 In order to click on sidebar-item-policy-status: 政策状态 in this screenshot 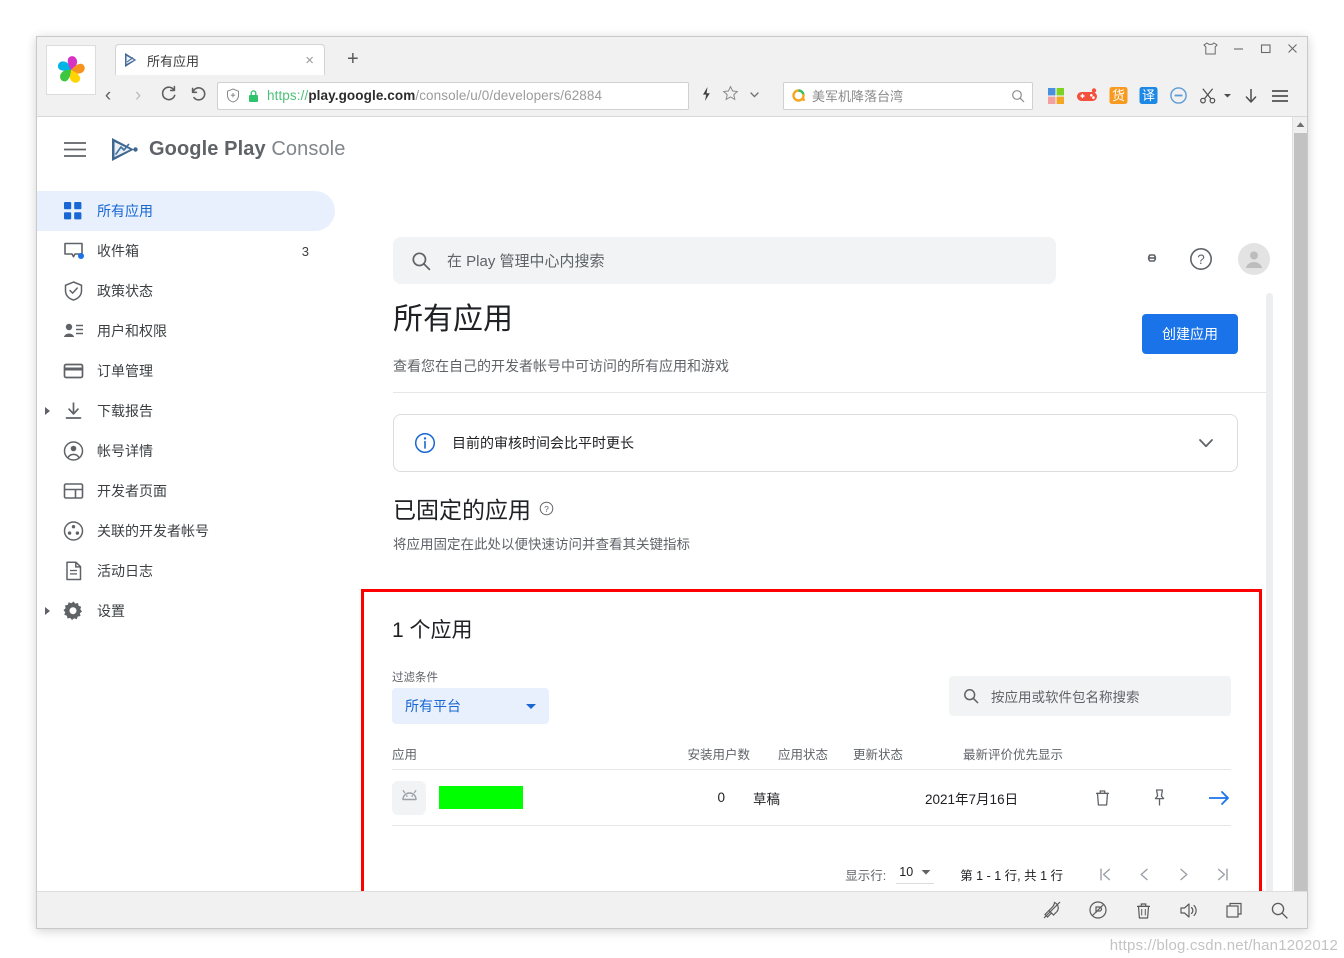, I will do `click(186, 291)`.